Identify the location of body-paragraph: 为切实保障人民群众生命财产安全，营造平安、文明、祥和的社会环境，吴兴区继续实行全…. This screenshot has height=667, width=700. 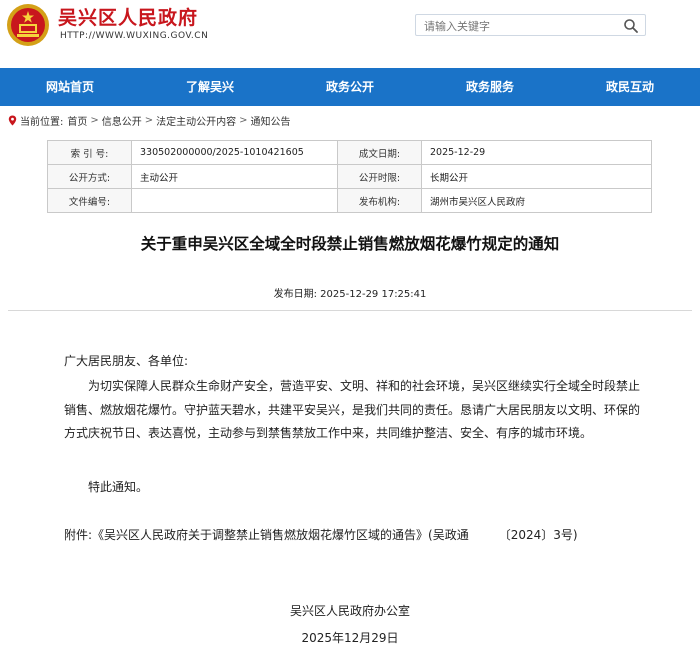
(352, 409).